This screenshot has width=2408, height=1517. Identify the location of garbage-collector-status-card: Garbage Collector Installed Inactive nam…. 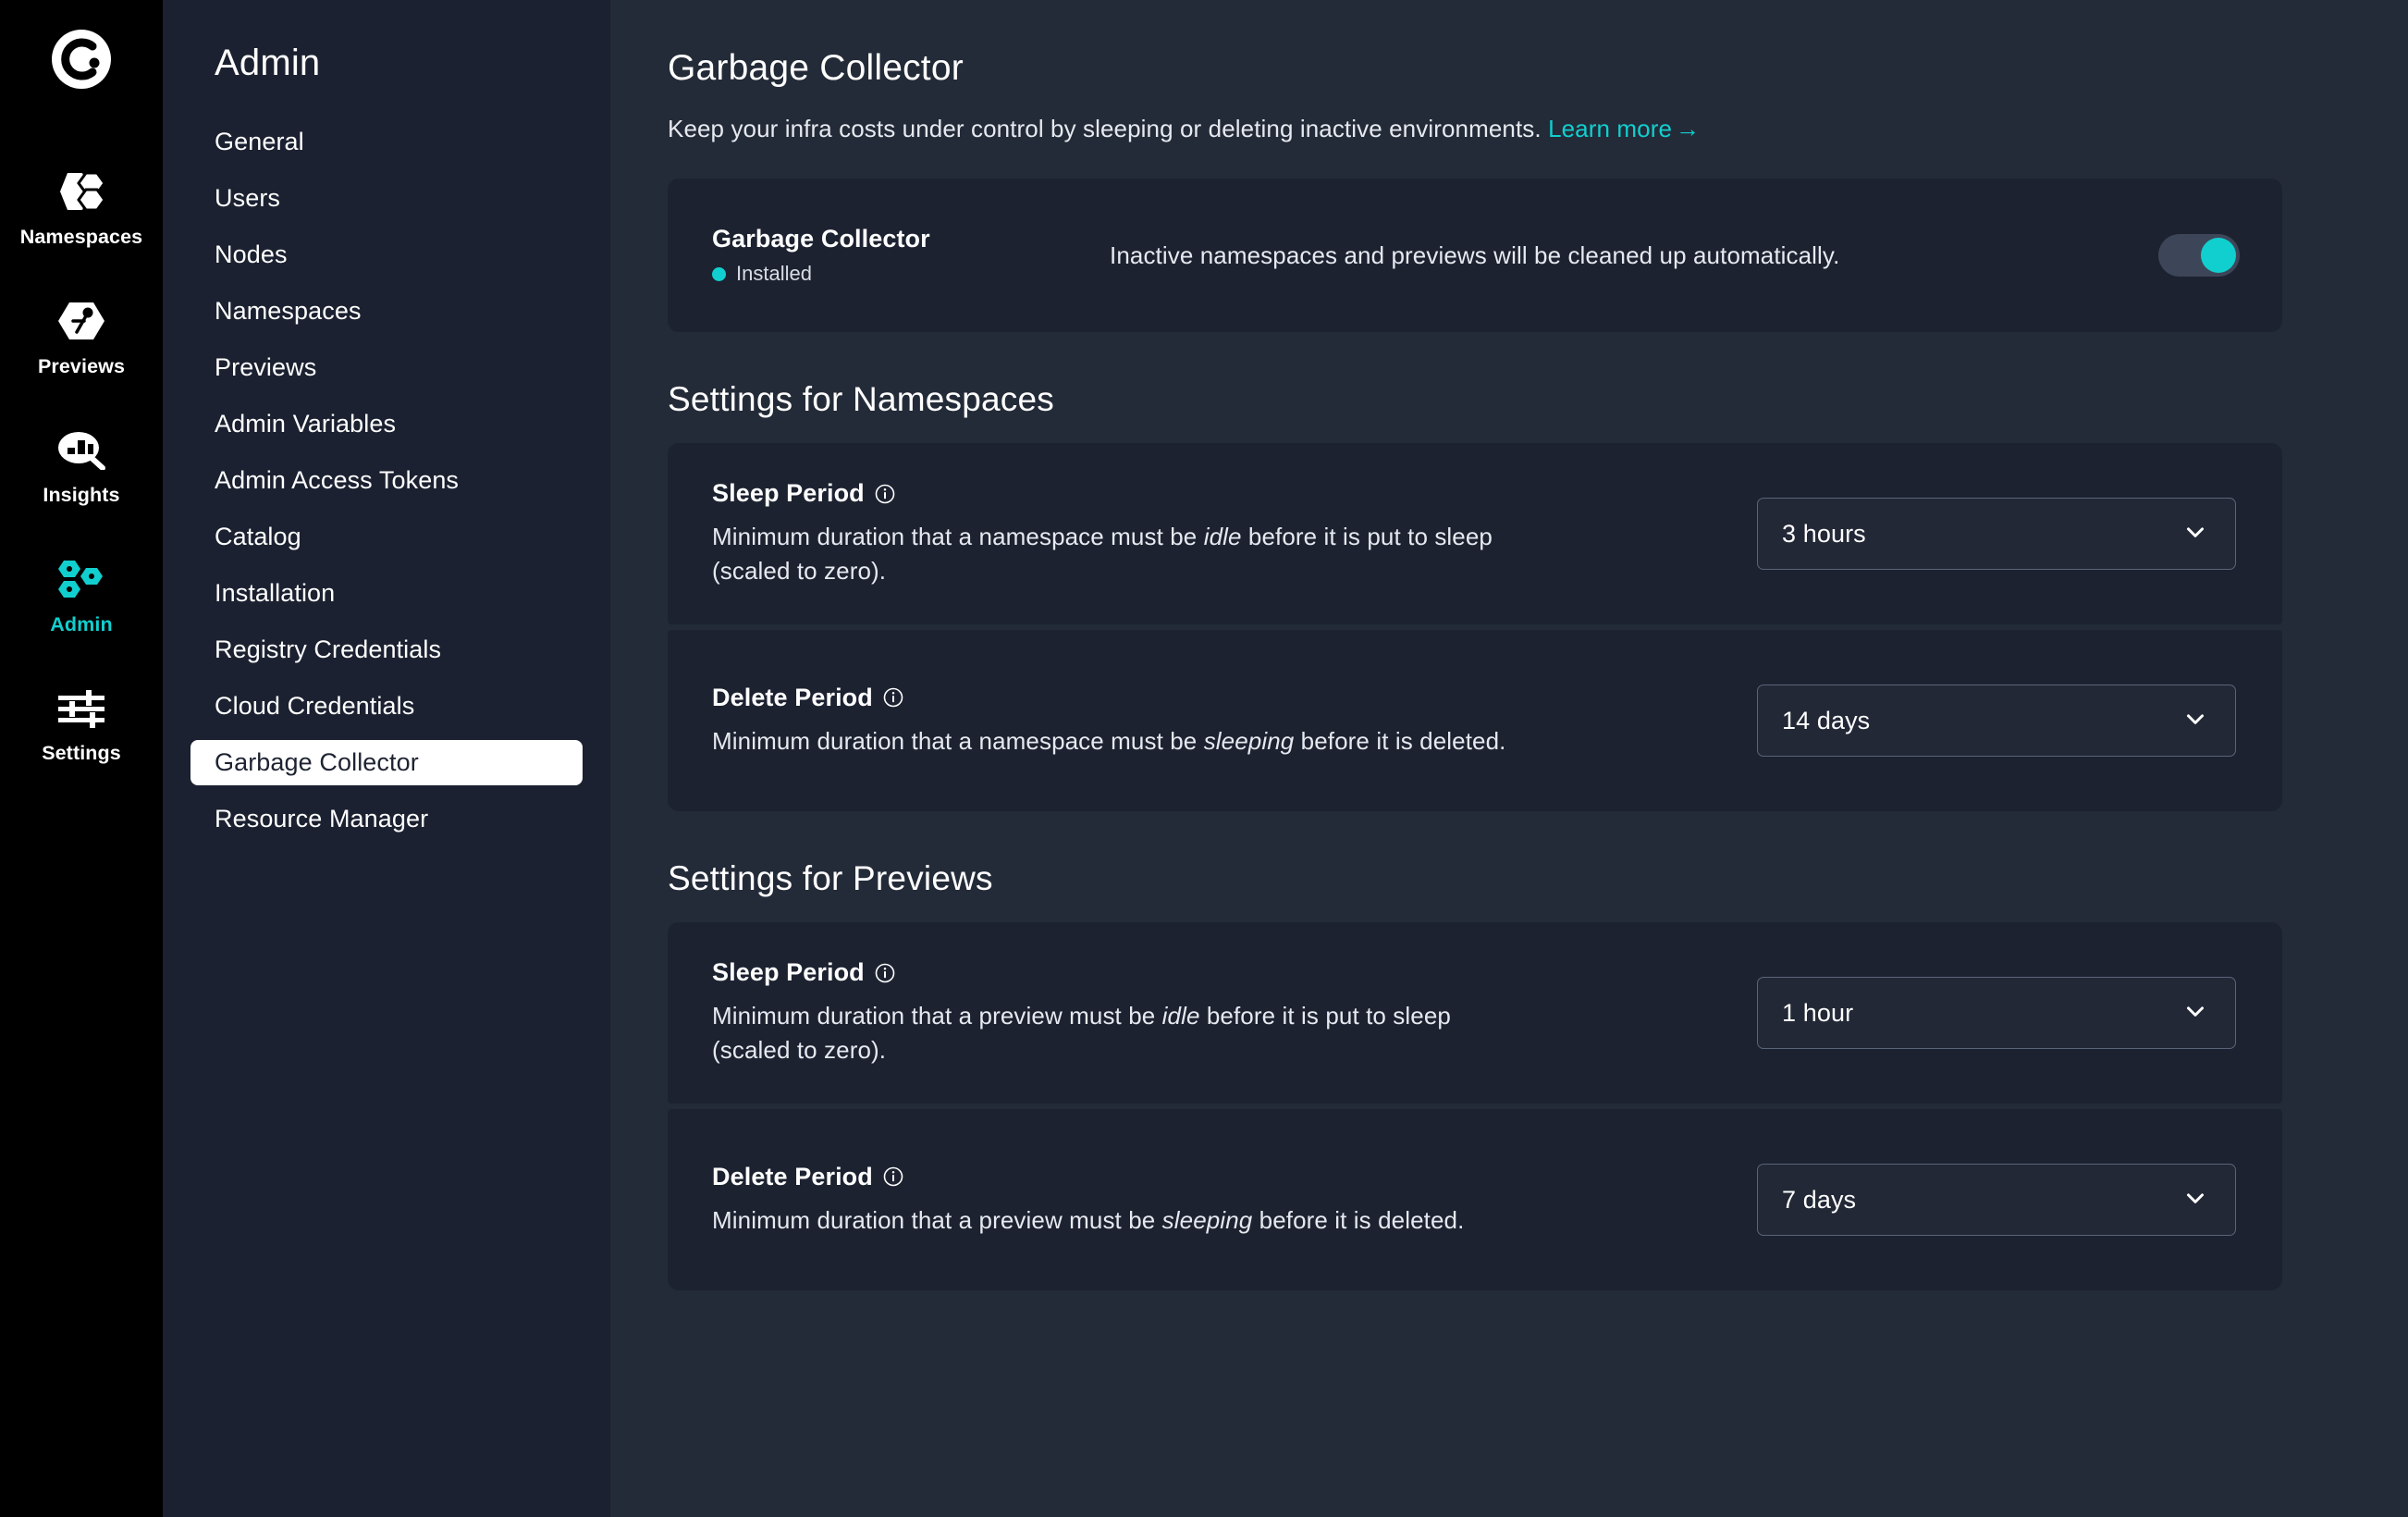
(1475, 256).